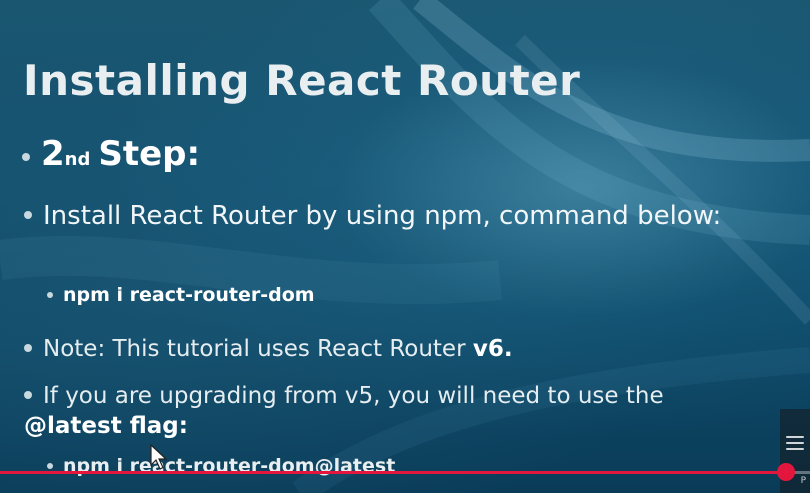 This screenshot has height=493, width=810. What do you see at coordinates (492, 349) in the screenshot?
I see `note-version: v6.` at bounding box center [492, 349].